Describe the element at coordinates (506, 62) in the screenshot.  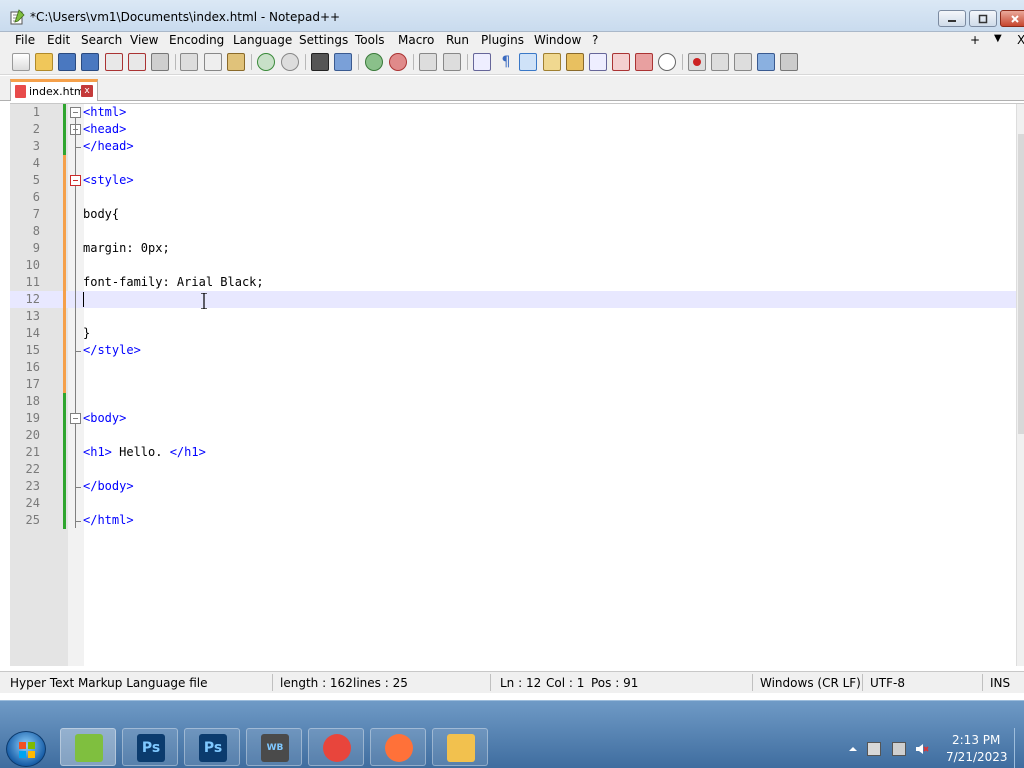
I see `show-all-chars-icon: ¶` at that location.